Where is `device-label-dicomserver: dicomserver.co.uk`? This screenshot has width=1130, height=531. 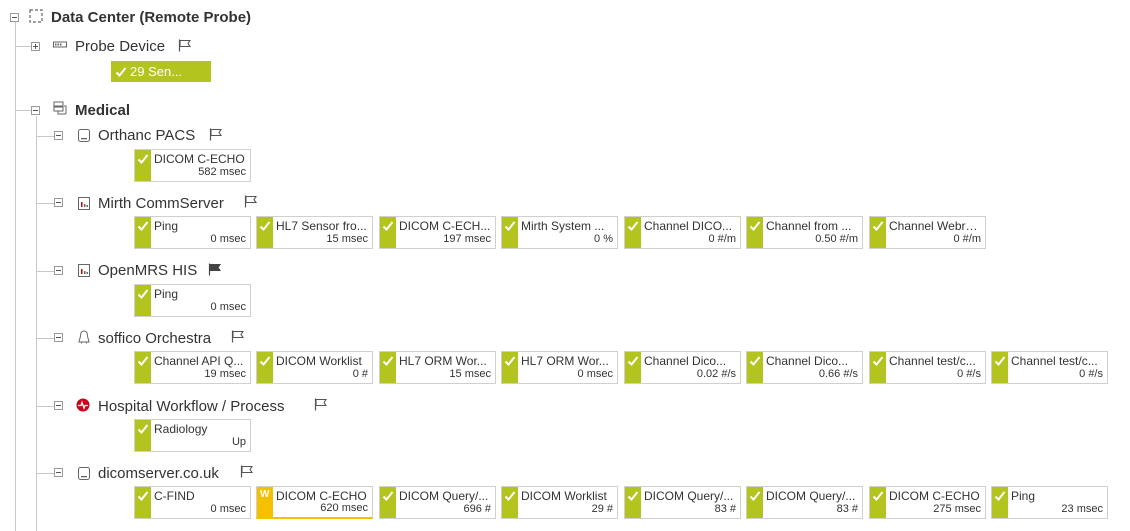 device-label-dicomserver: dicomserver.co.uk is located at coordinates (158, 473).